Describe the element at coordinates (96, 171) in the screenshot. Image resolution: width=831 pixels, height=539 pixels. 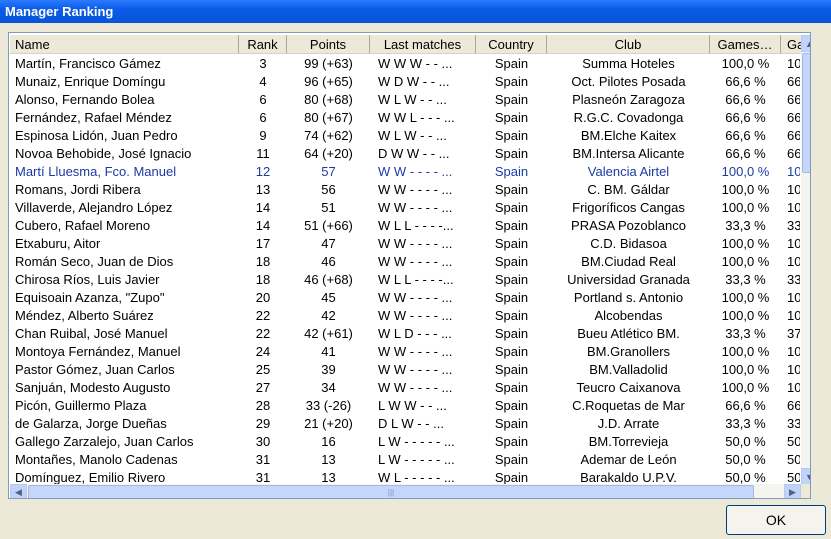
I see `name-cell: Martí Lluesma, Fco. Manuel` at that location.